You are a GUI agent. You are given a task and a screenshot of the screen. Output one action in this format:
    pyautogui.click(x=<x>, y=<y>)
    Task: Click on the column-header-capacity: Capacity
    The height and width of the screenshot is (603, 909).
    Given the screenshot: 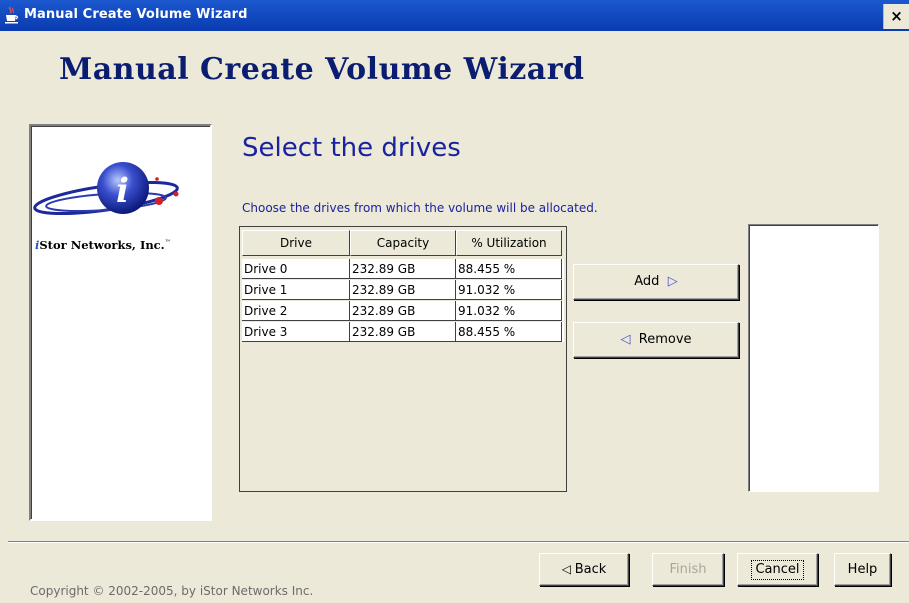 What is the action you would take?
    pyautogui.click(x=403, y=243)
    